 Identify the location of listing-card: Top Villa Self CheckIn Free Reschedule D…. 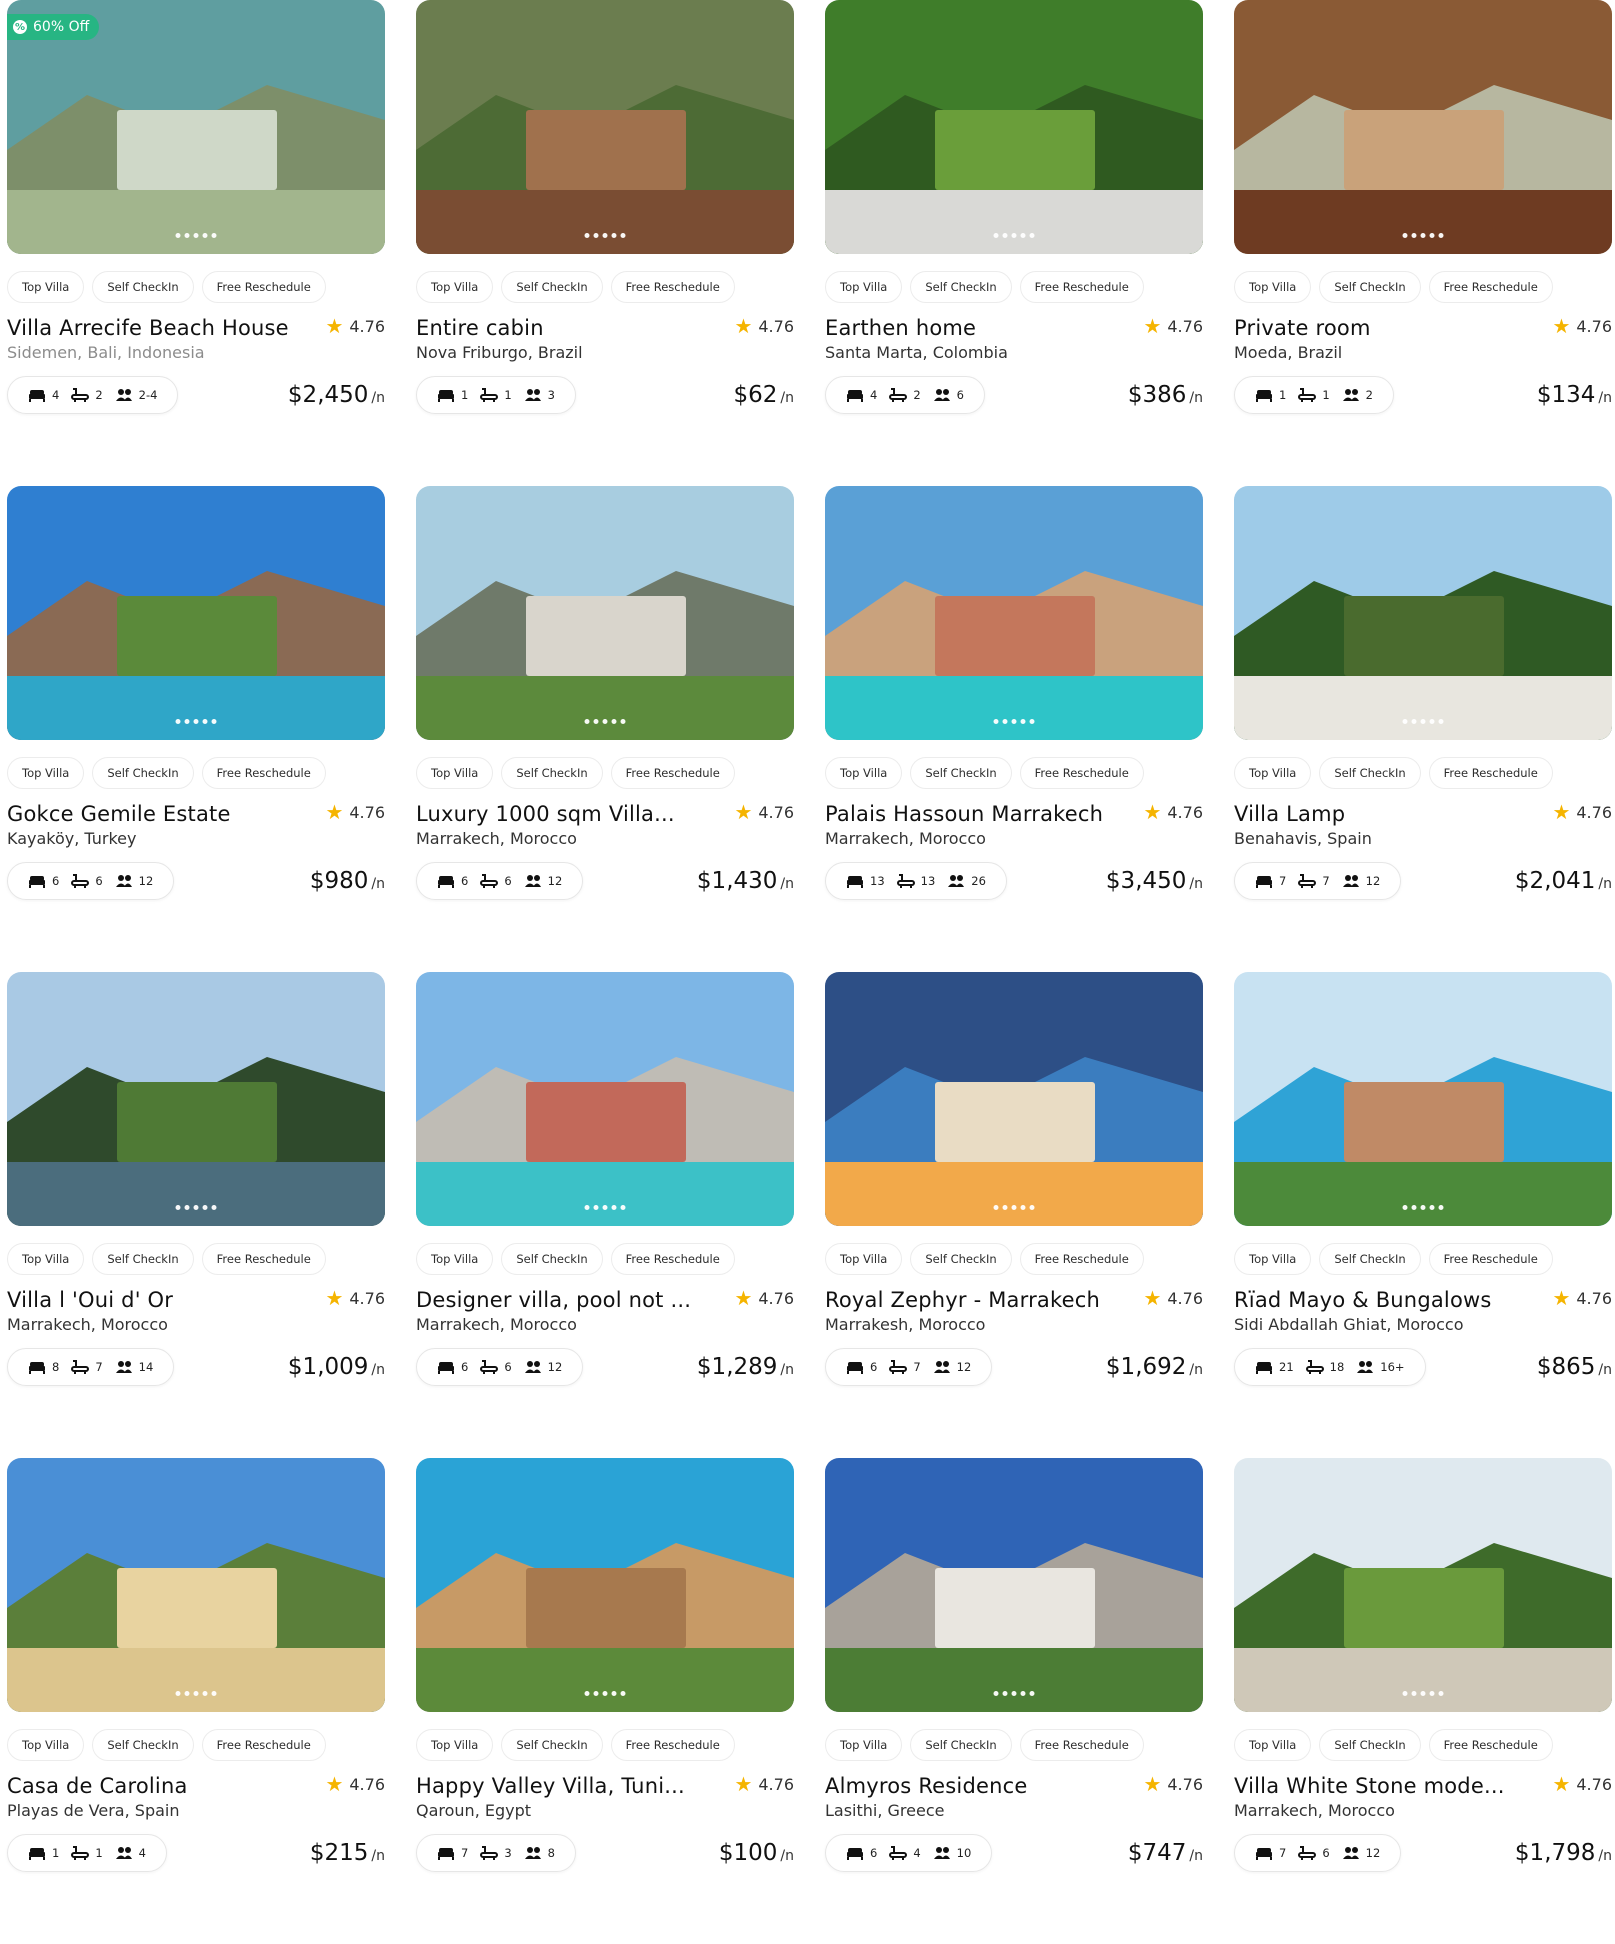
(605, 1215).